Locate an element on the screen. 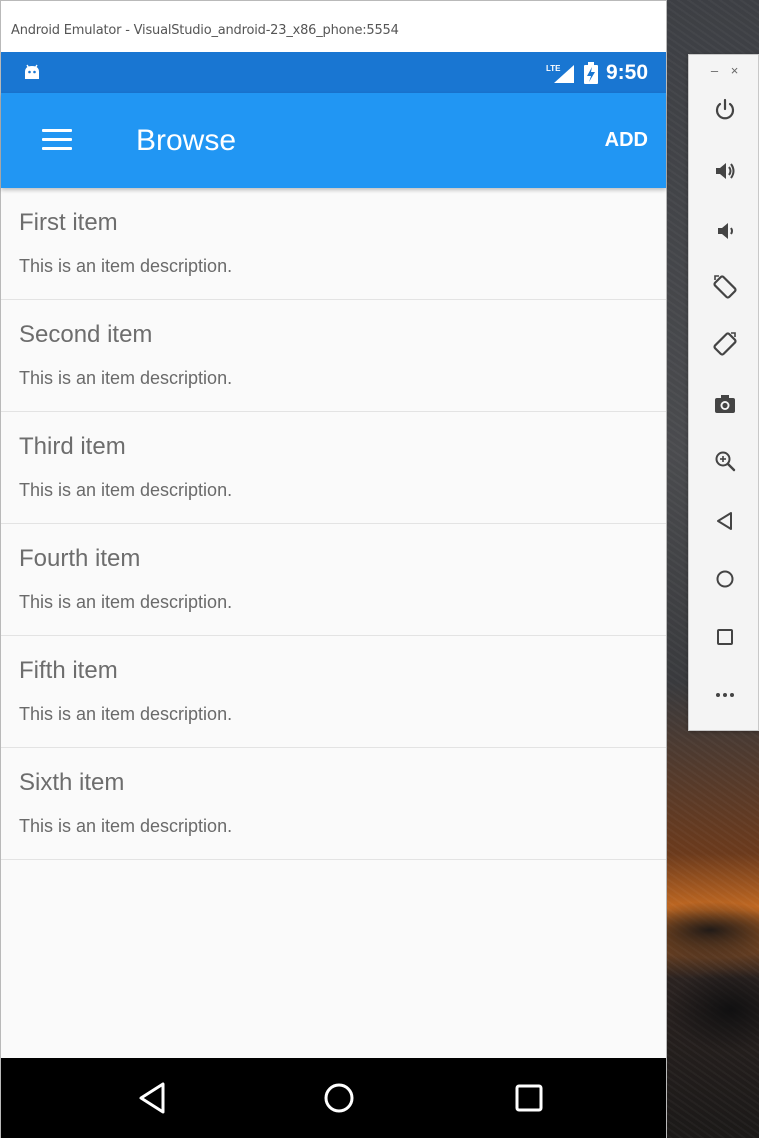 The image size is (759, 1138). item-title: Sixth item is located at coordinates (72, 782).